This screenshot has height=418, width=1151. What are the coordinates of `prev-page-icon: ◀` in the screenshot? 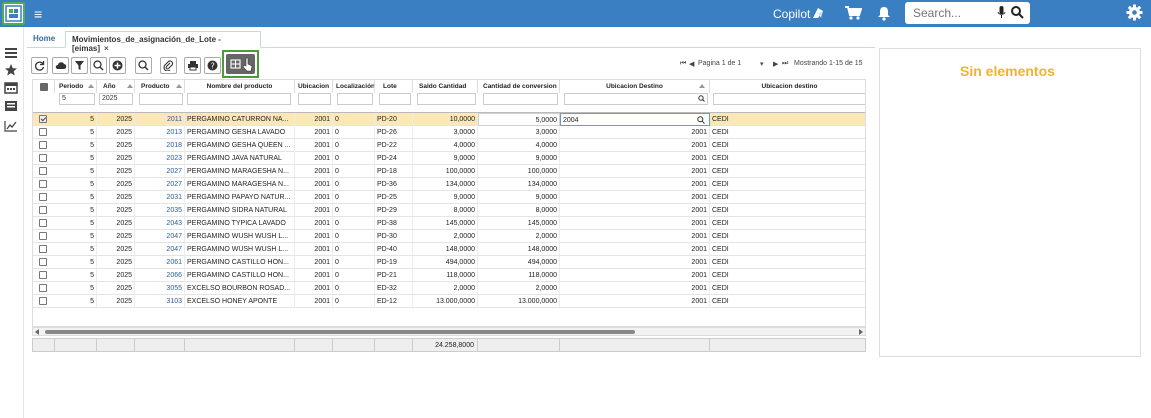 It's located at (691, 64).